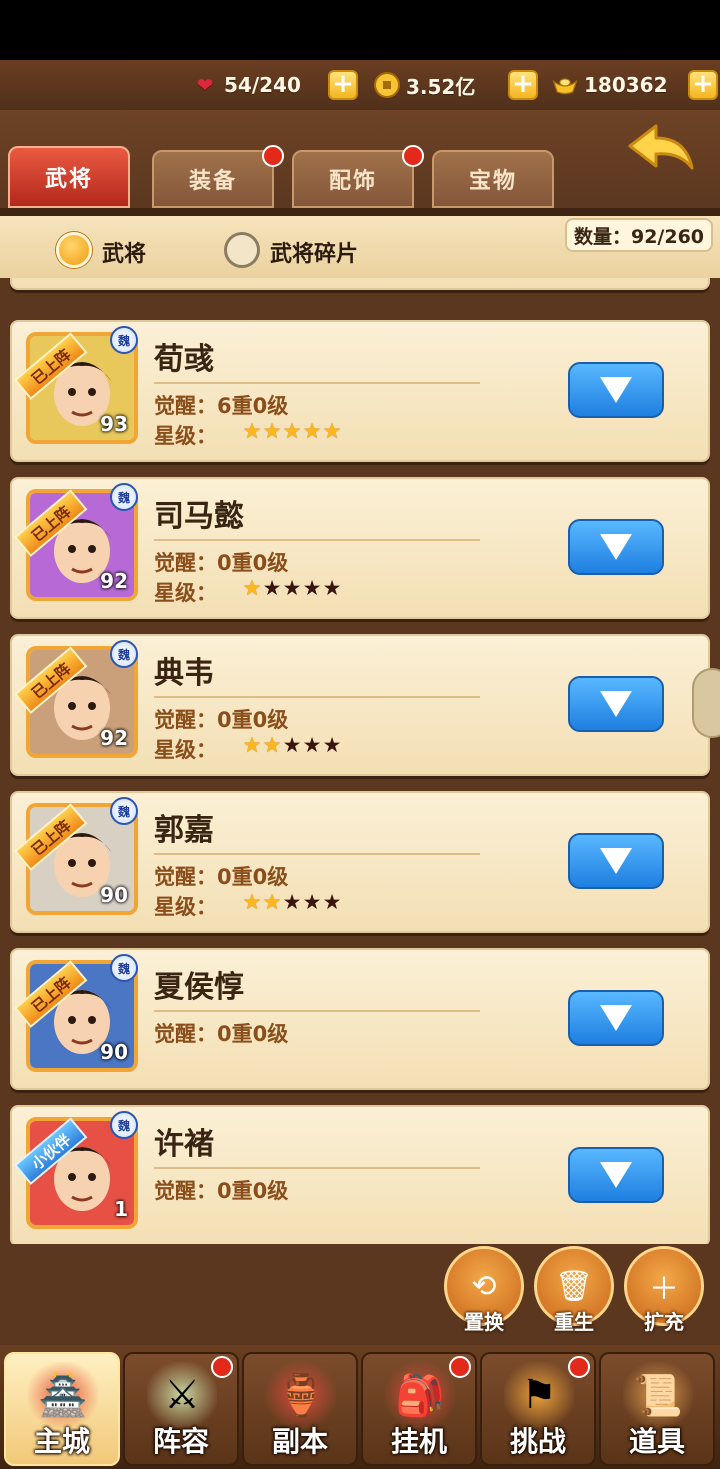  Describe the element at coordinates (493, 179) in the screenshot. I see `tab-treasures: 宝物` at that location.